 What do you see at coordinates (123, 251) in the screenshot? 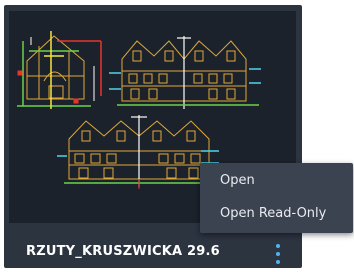
I see `file-title: RZUTY_KRUSZWICKA 29.6` at bounding box center [123, 251].